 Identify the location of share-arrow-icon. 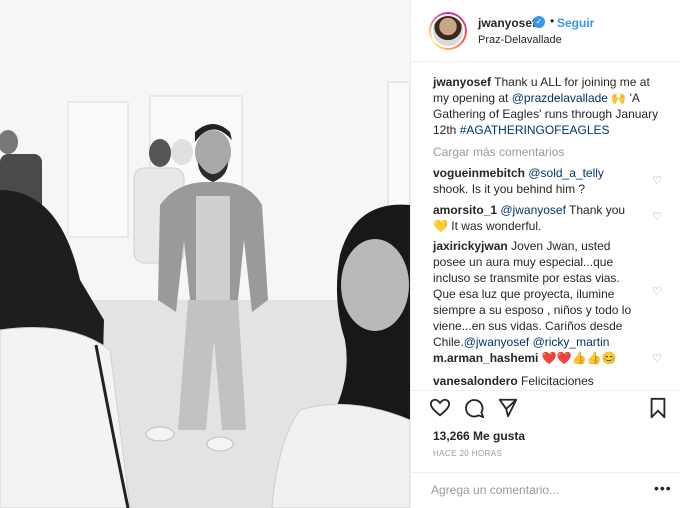
(508, 408).